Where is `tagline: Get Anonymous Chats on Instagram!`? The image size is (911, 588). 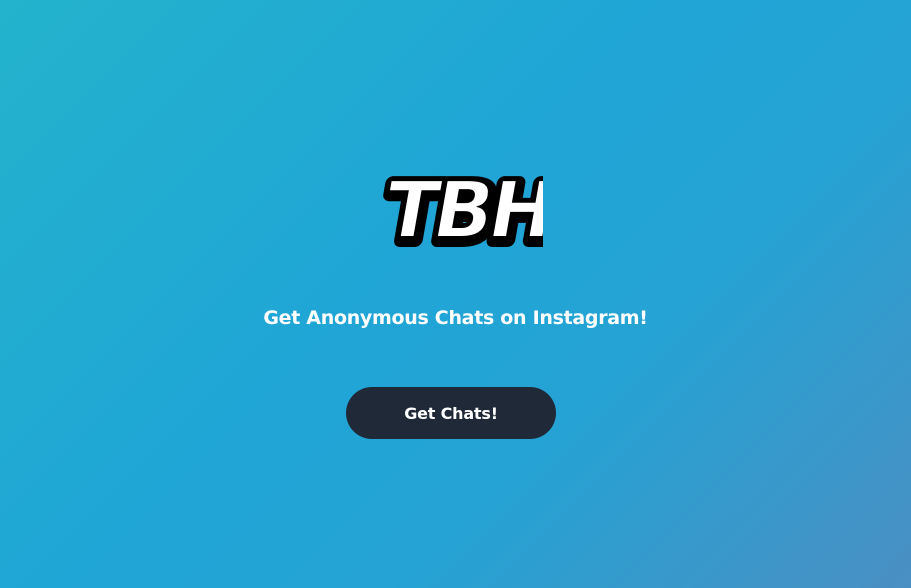 tagline: Get Anonymous Chats on Instagram! is located at coordinates (455, 318).